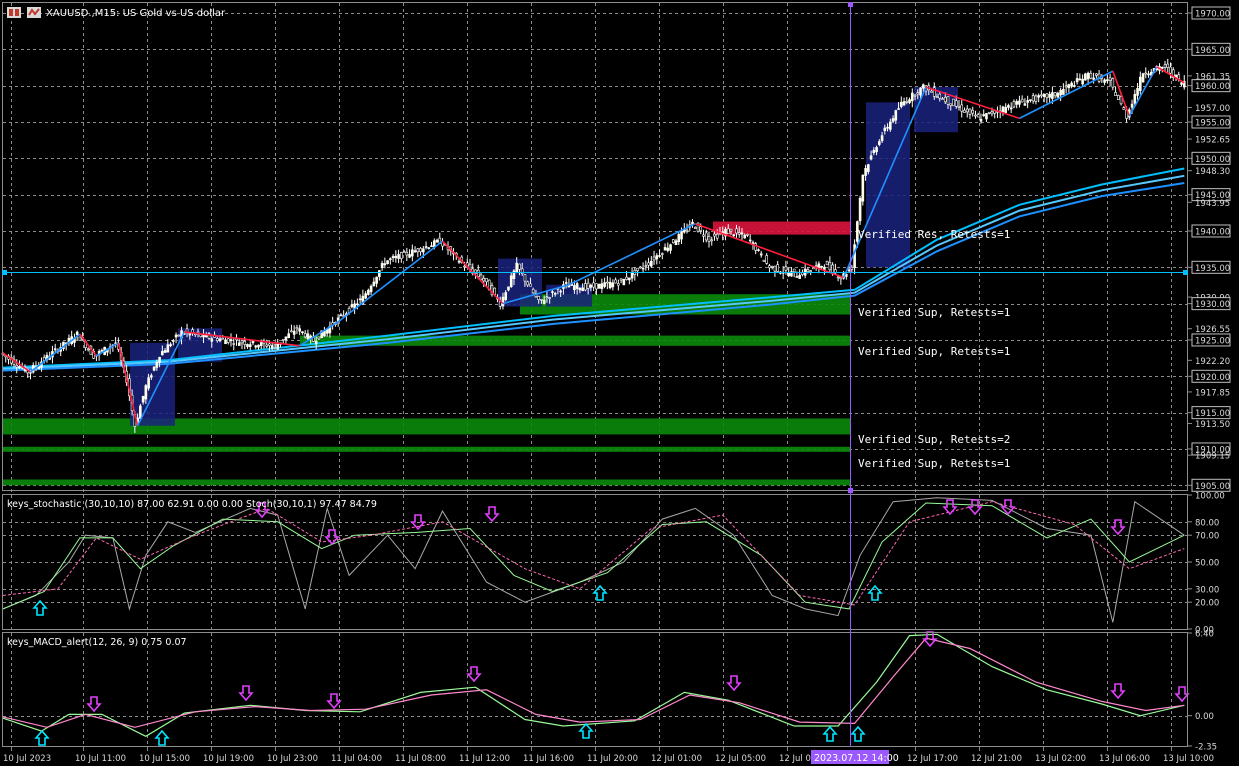 The height and width of the screenshot is (766, 1239). What do you see at coordinates (1210, 497) in the screenshot?
I see `stoch-tick-label: 100.00` at bounding box center [1210, 497].